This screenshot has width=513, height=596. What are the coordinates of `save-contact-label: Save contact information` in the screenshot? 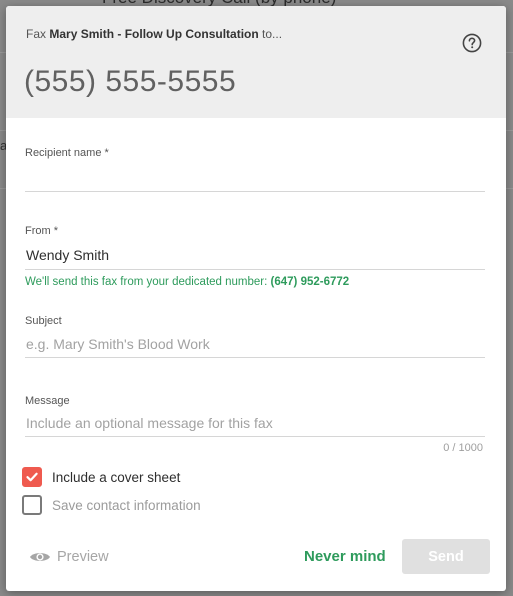 It's located at (126, 505).